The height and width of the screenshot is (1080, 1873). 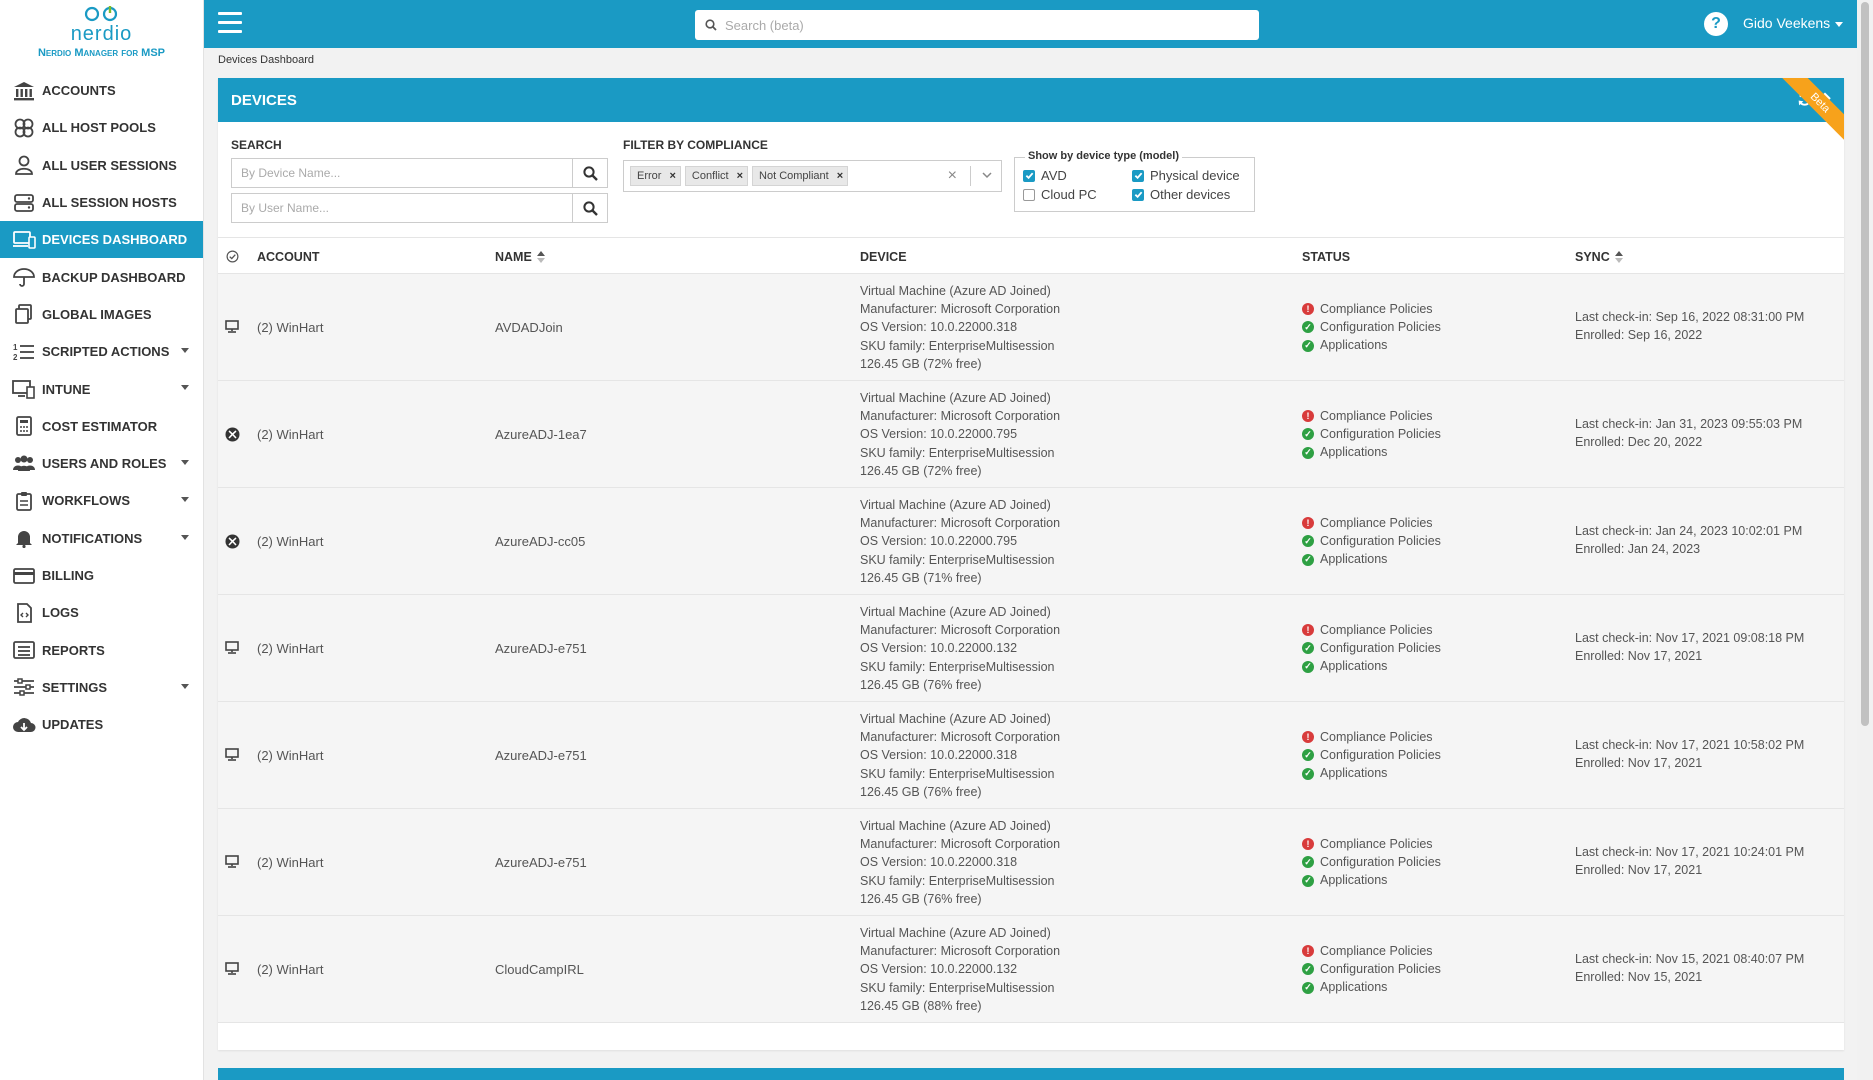 I want to click on col-device: DEVICE, so click(x=883, y=257).